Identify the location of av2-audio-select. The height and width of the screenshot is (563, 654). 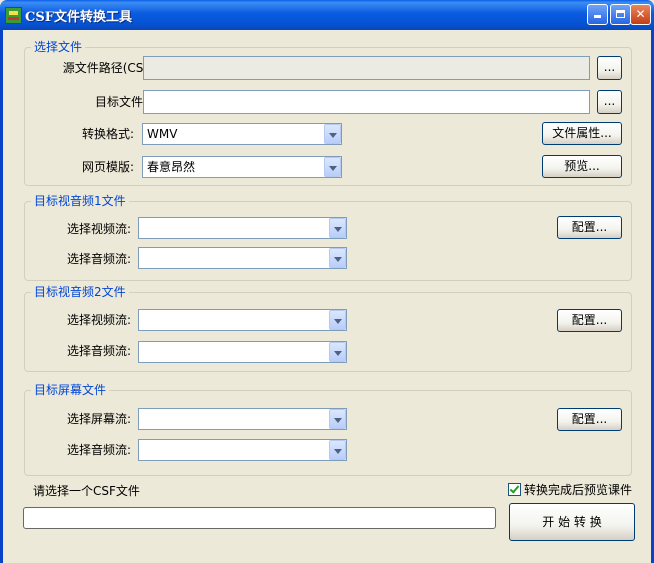
(242, 352).